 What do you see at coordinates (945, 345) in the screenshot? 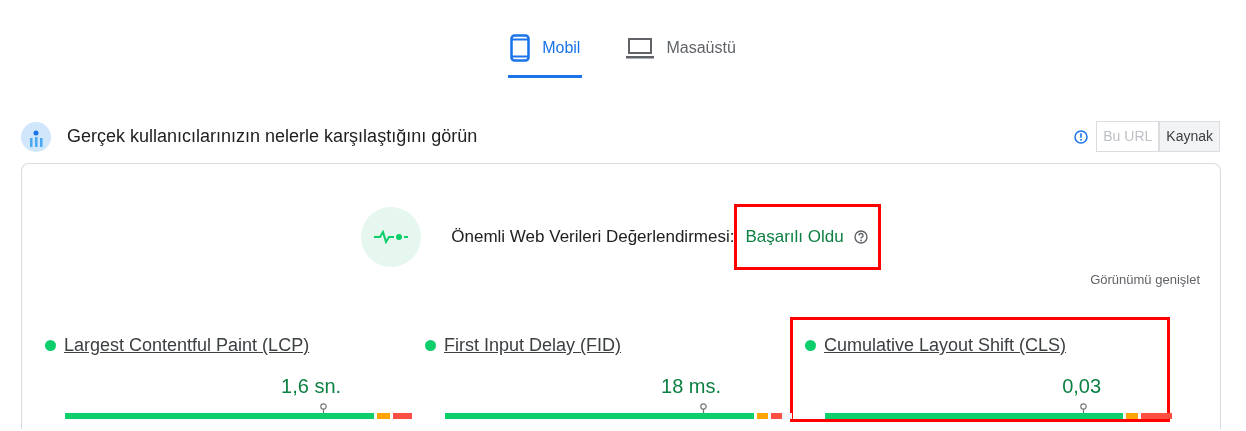
I see `metric-link: Cumulative Layout Shift (CLS)` at bounding box center [945, 345].